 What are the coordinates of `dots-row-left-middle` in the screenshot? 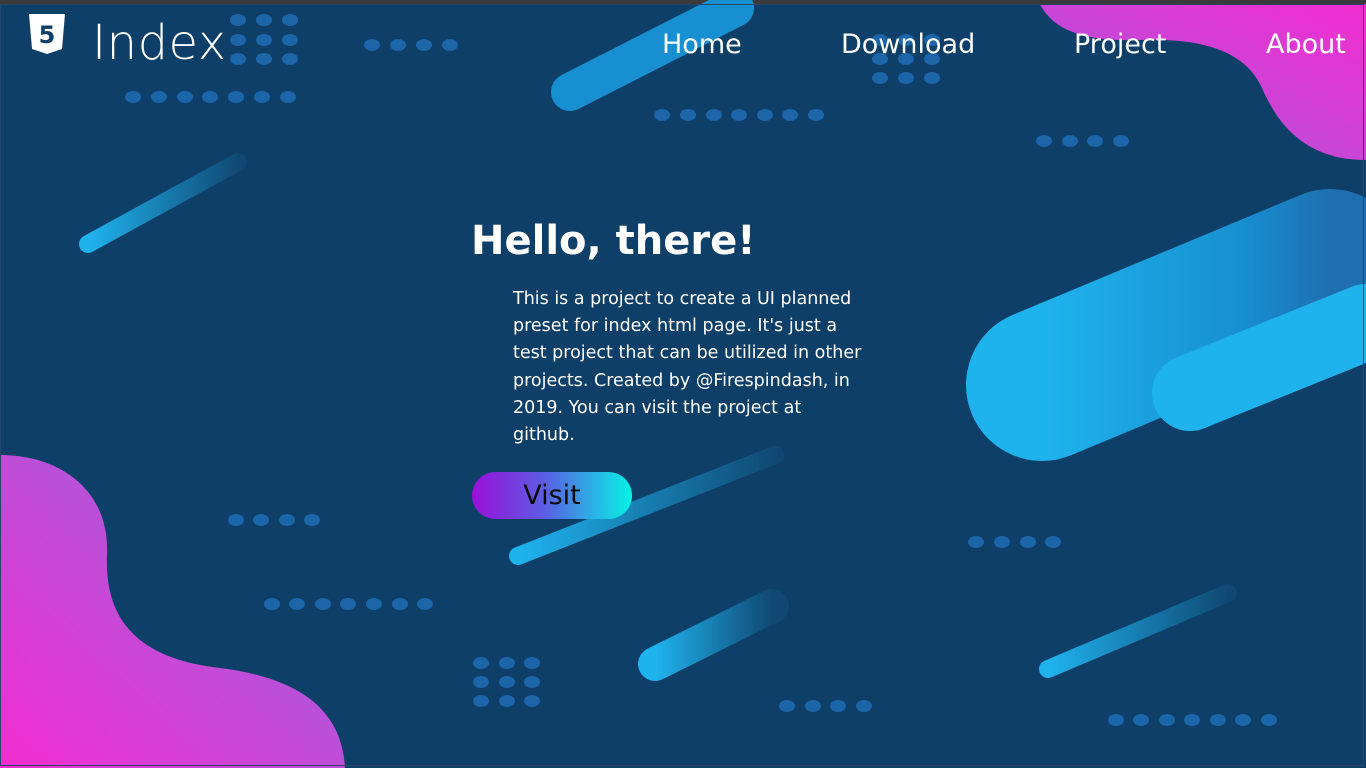 It's located at (274, 520).